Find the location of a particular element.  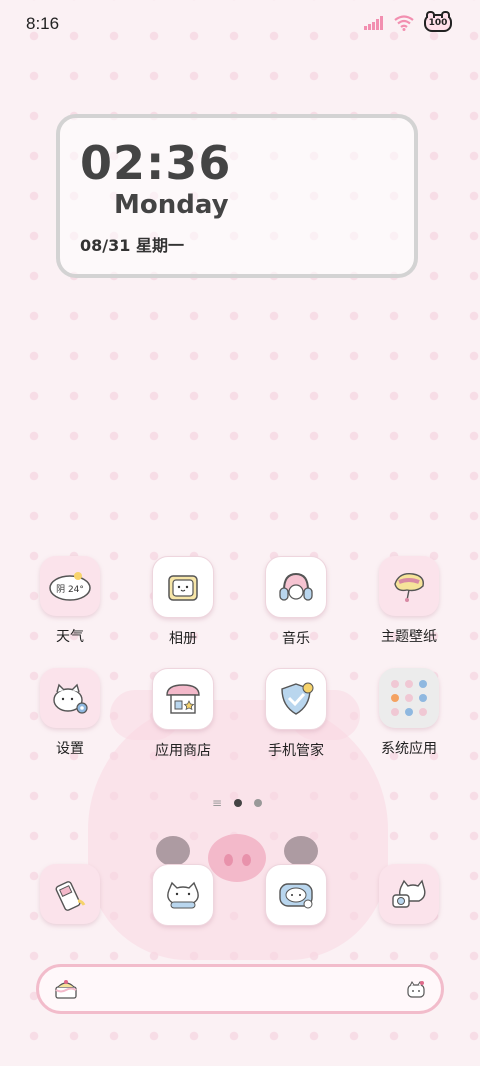

clock-day: Monday is located at coordinates (171, 205).